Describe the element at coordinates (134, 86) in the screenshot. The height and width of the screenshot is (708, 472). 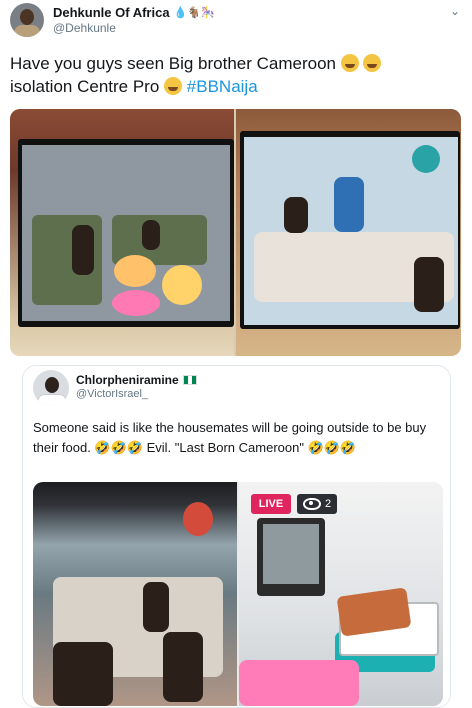
I see `tweet-text-line-2: isolation Centre Pro #BBNaija` at that location.